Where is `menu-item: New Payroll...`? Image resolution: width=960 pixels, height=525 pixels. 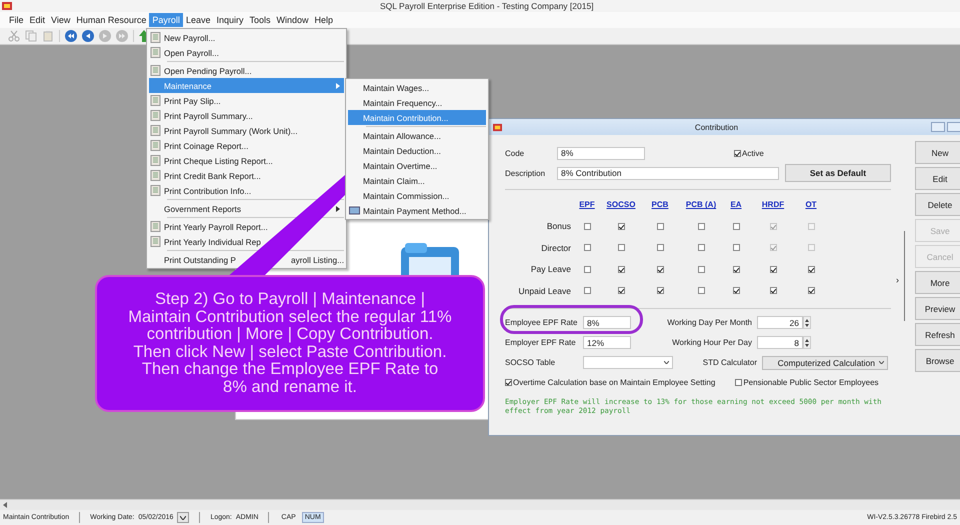 menu-item: New Payroll... is located at coordinates (246, 37).